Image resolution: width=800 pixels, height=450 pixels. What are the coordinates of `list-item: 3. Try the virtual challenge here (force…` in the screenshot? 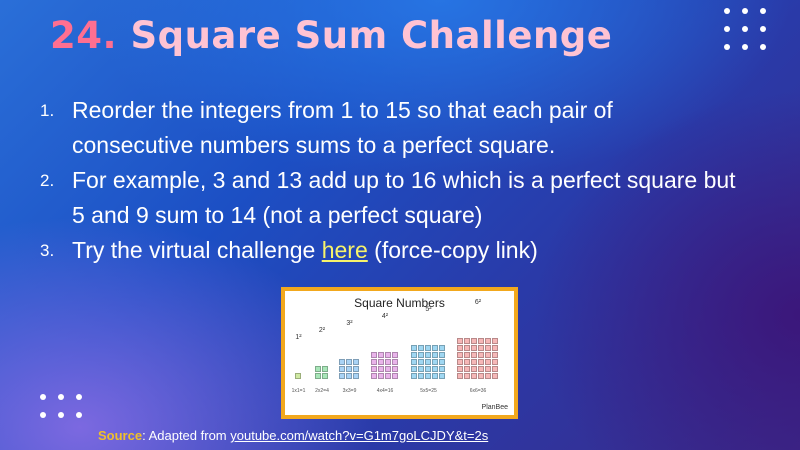 It's located at (390, 250).